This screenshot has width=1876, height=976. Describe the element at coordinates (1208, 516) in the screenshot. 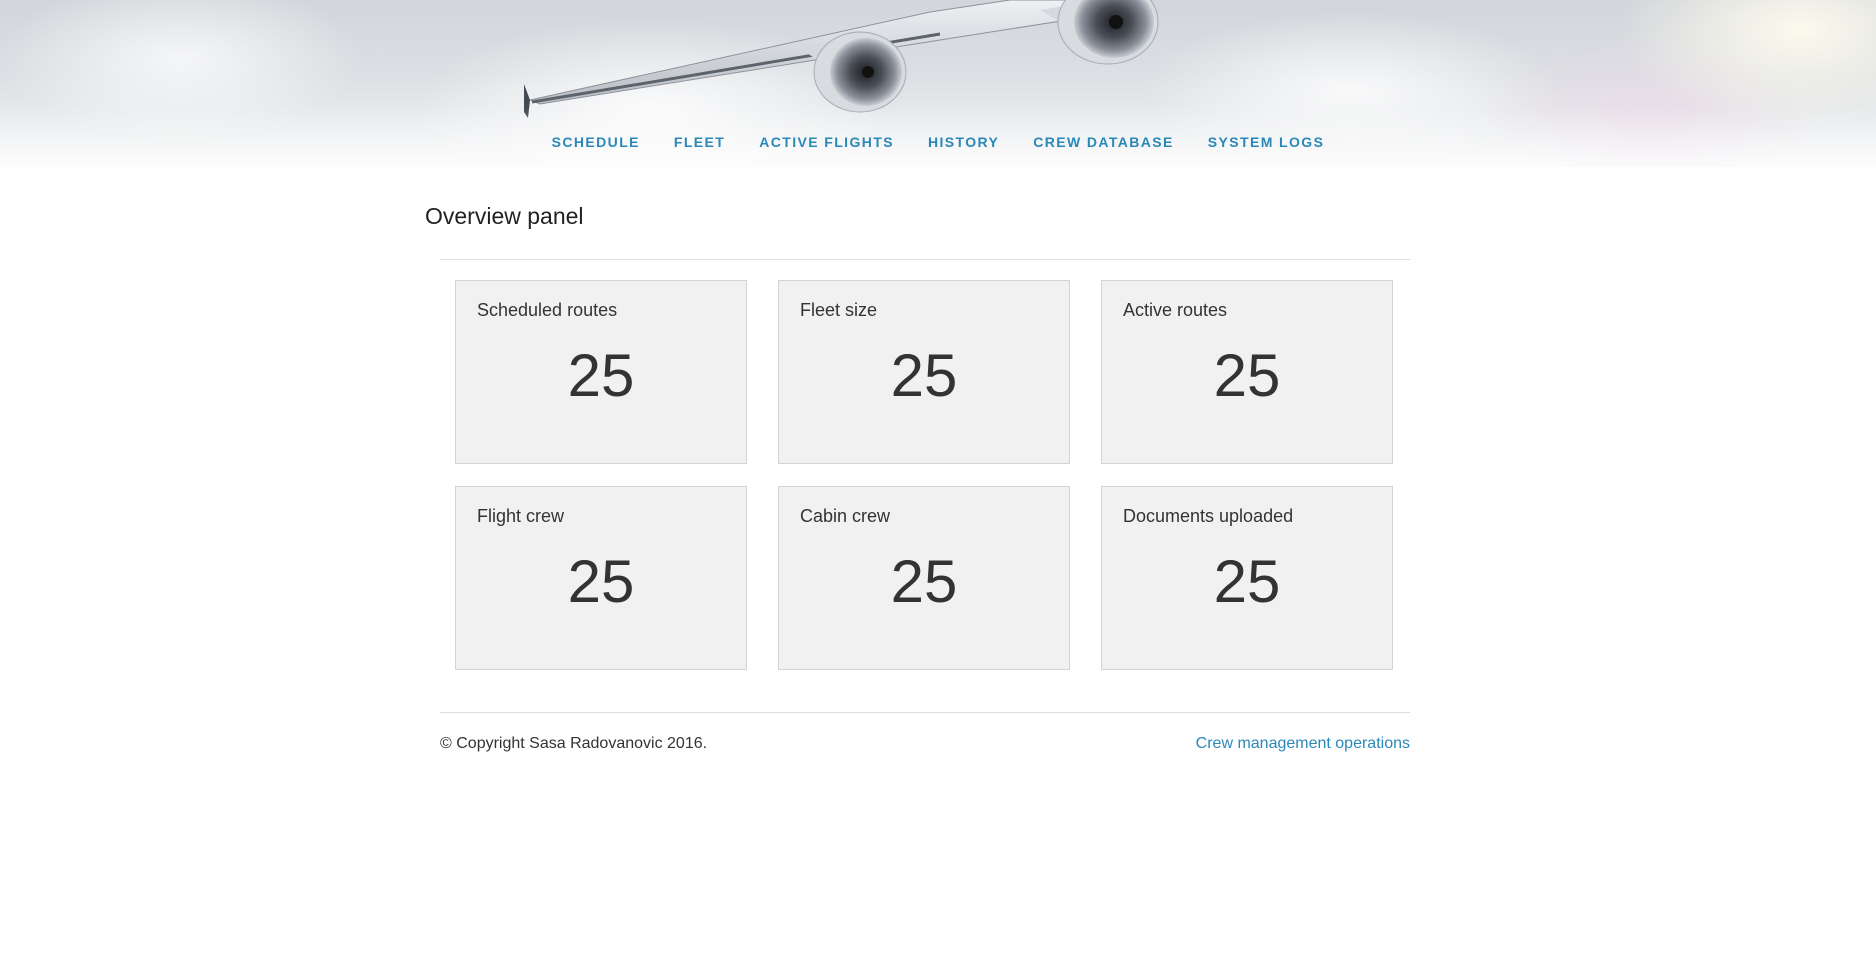

I see `card-label: Documents uploaded` at that location.